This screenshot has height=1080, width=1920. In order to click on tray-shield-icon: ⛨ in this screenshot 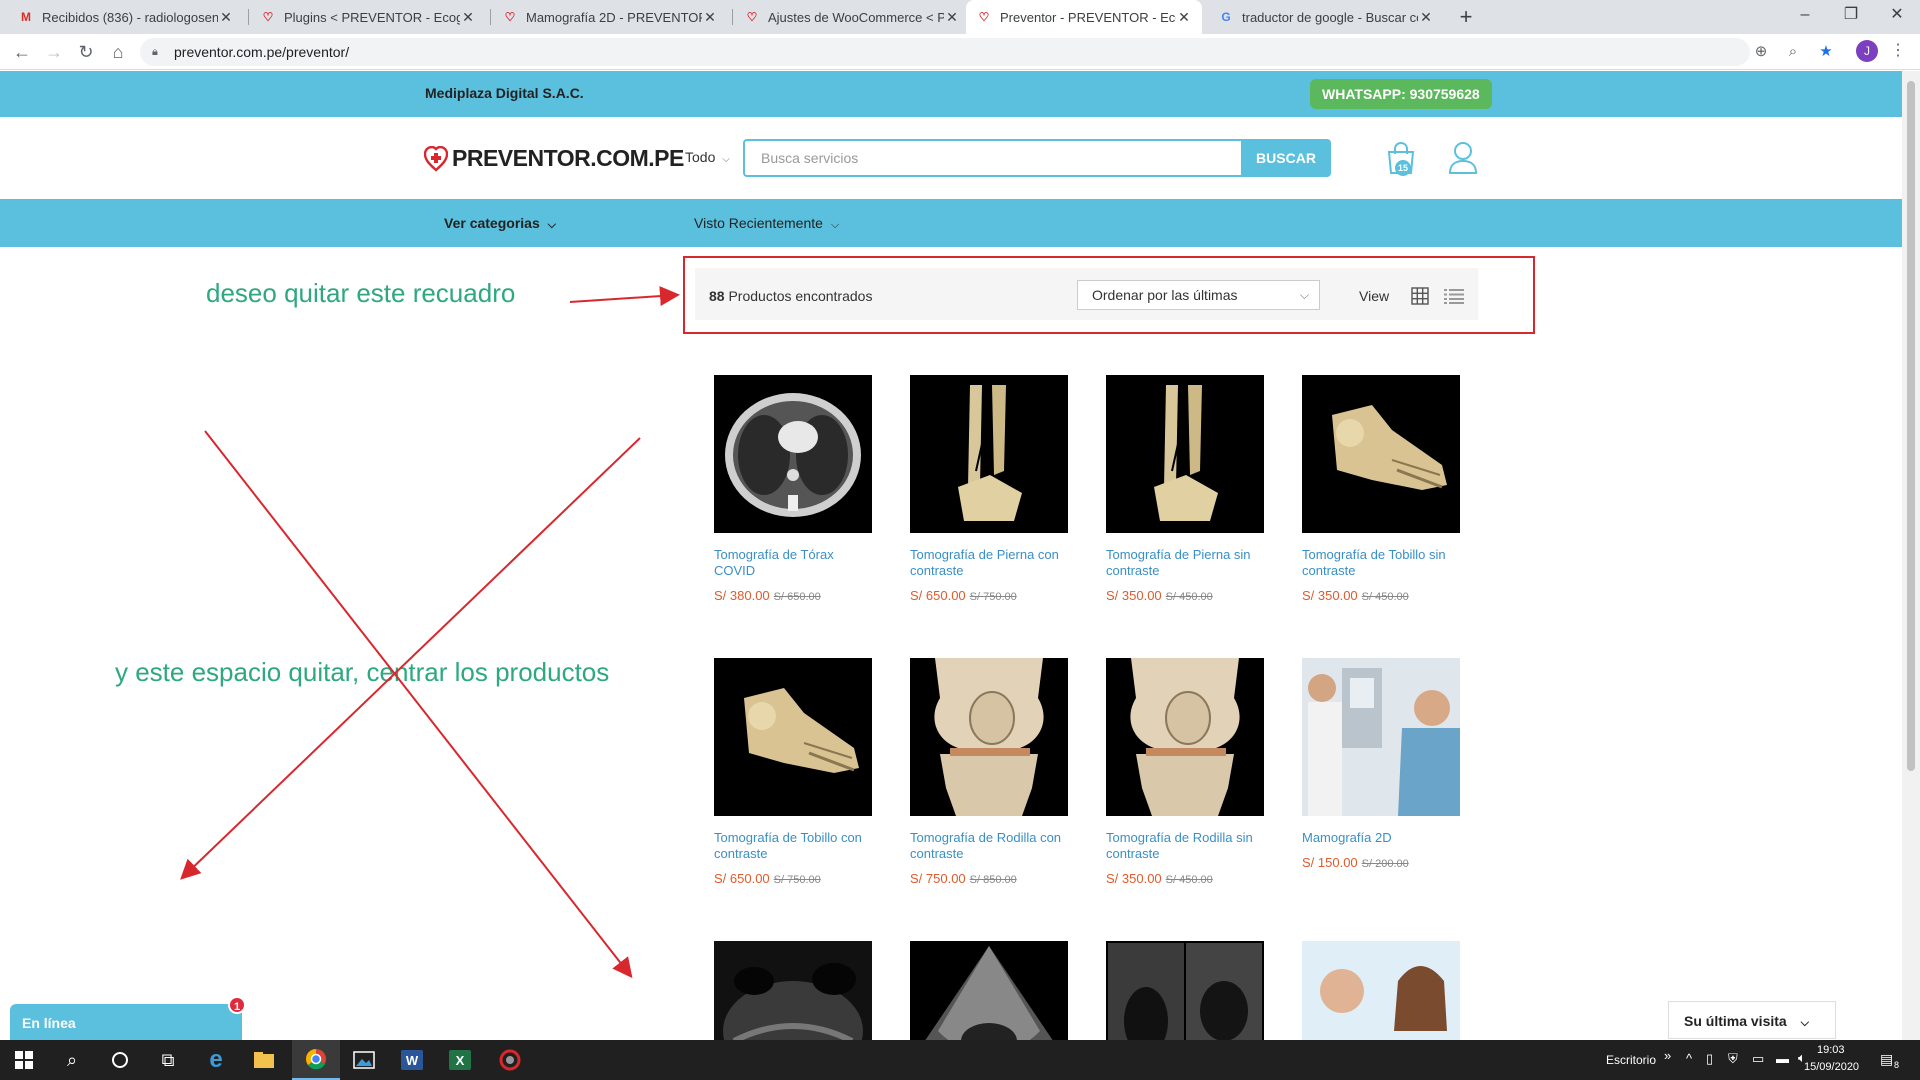, I will do `click(1733, 1059)`.